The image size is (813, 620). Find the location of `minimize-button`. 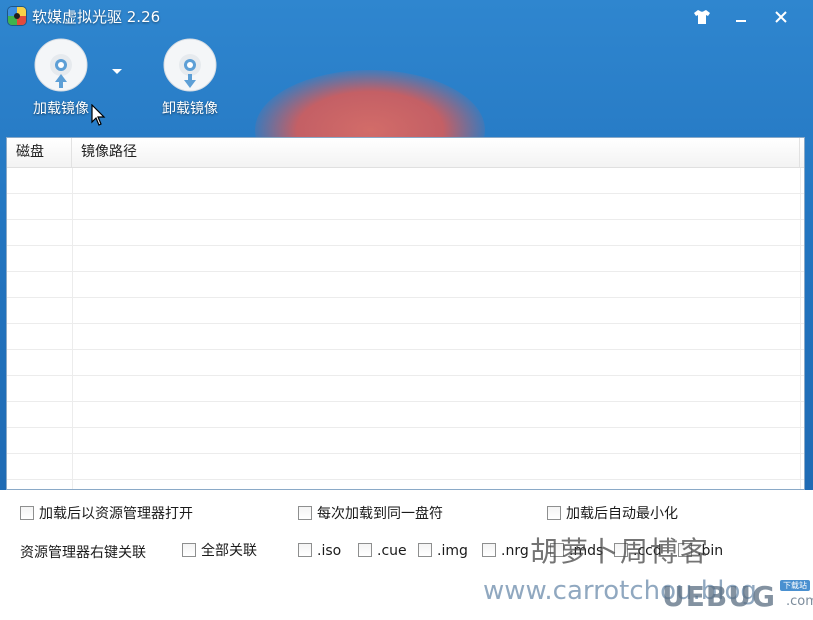

minimize-button is located at coordinates (741, 17).